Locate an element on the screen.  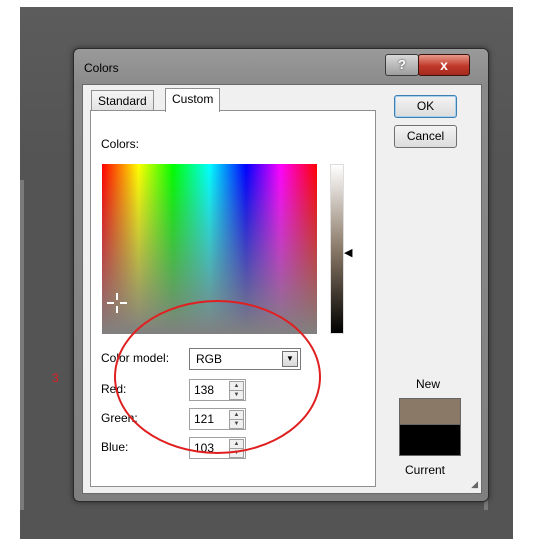
help-button: ? is located at coordinates (402, 65).